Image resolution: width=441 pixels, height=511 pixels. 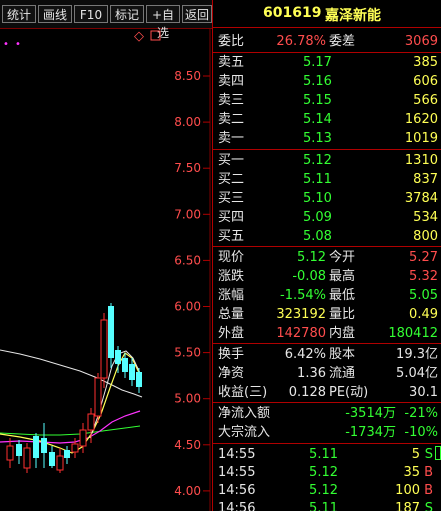 I want to click on flow-row: 大宗流入 -1734万 -10%, so click(x=327, y=432).